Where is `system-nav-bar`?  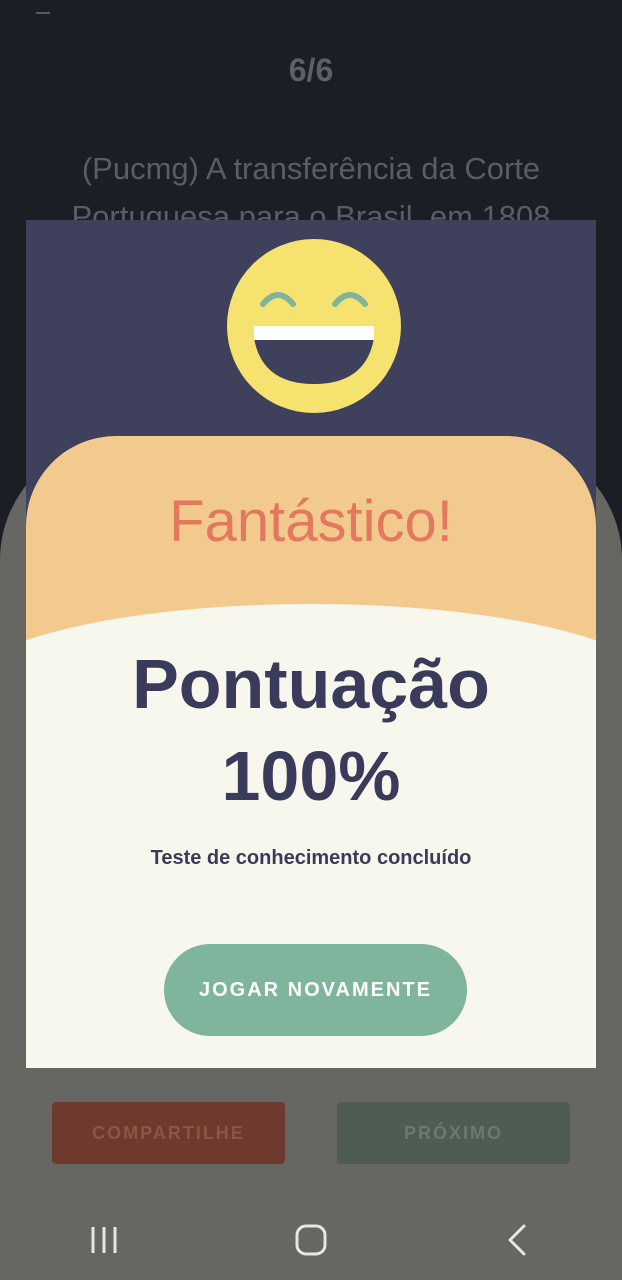
system-nav-bar is located at coordinates (311, 1240).